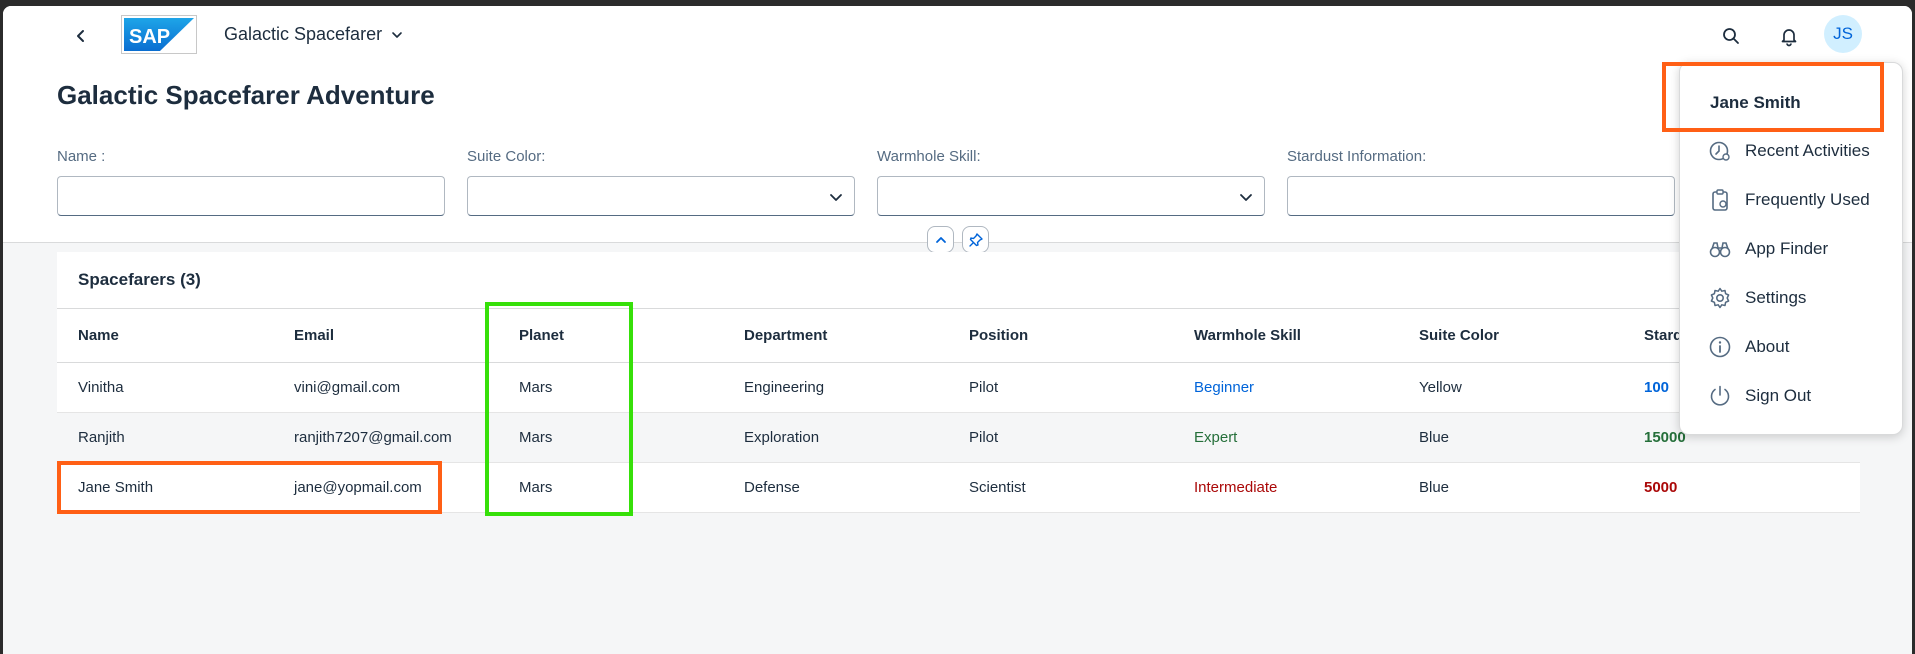 The image size is (1915, 654). I want to click on cell-warmhole-skill: Expert, so click(1216, 437).